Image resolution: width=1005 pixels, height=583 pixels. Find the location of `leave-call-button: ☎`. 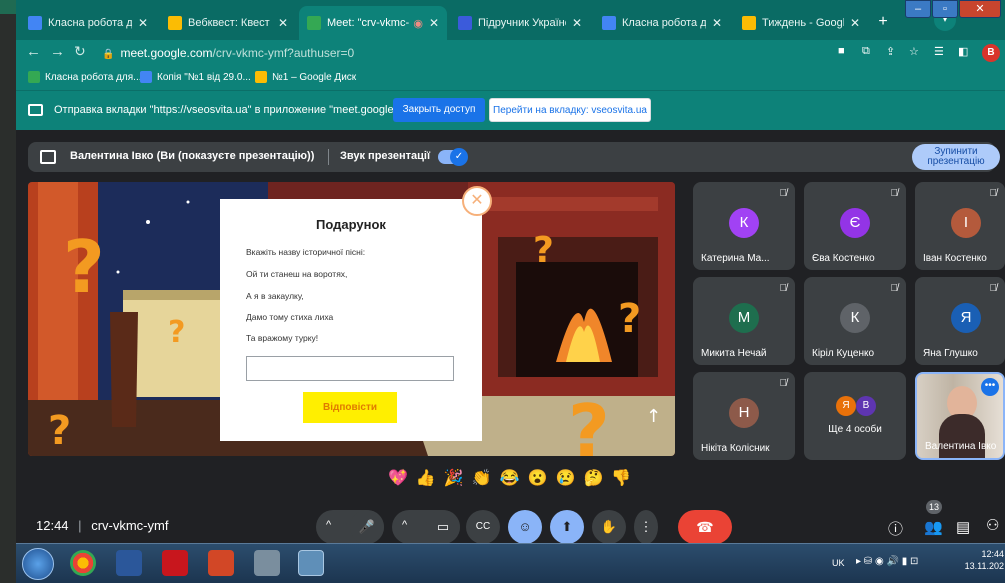

leave-call-button: ☎ is located at coordinates (705, 527).